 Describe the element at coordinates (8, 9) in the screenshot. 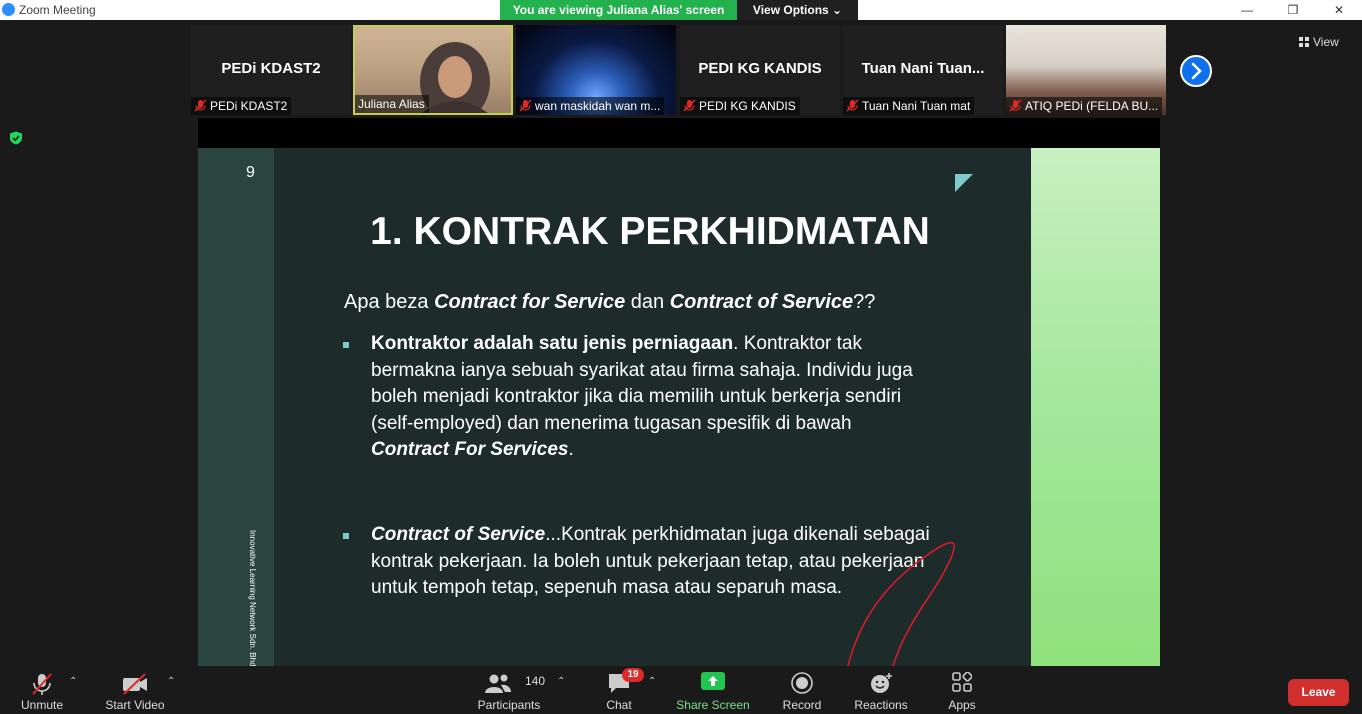

I see `zoom-logo-icon` at that location.